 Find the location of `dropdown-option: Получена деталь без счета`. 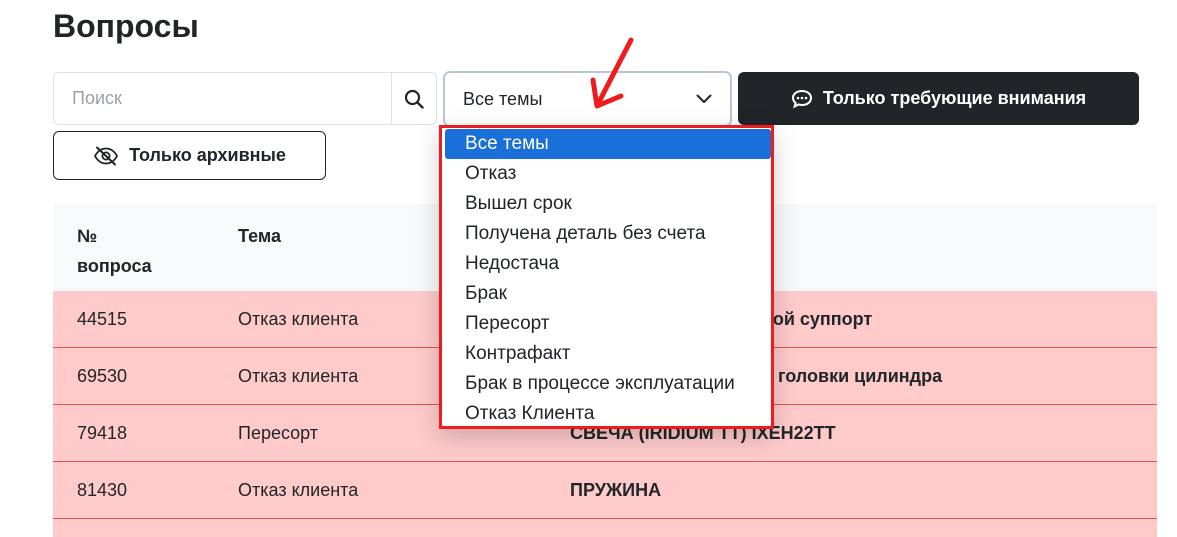

dropdown-option: Получена деталь без счета is located at coordinates (608, 234).